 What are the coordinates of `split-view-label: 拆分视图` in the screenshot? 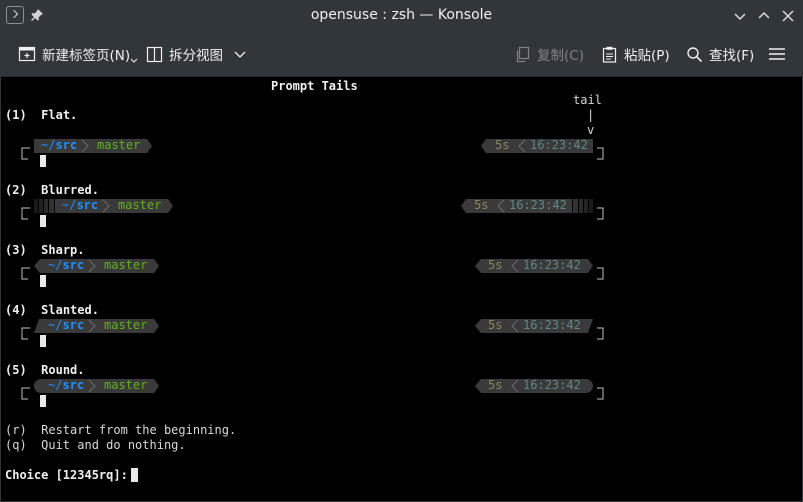 It's located at (196, 56).